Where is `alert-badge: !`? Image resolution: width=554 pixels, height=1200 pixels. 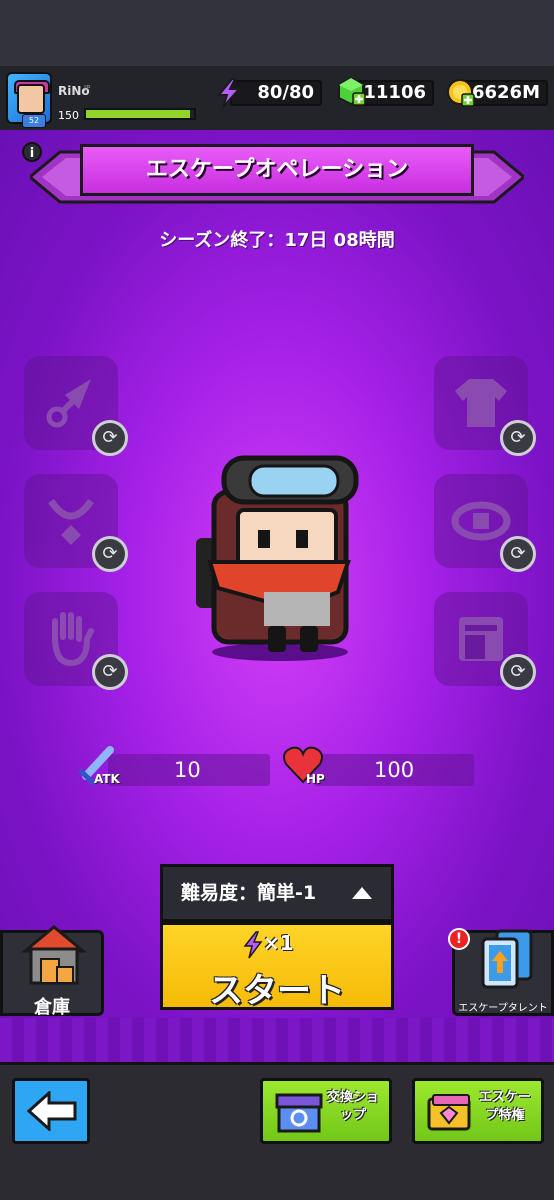 alert-badge: ! is located at coordinates (459, 939).